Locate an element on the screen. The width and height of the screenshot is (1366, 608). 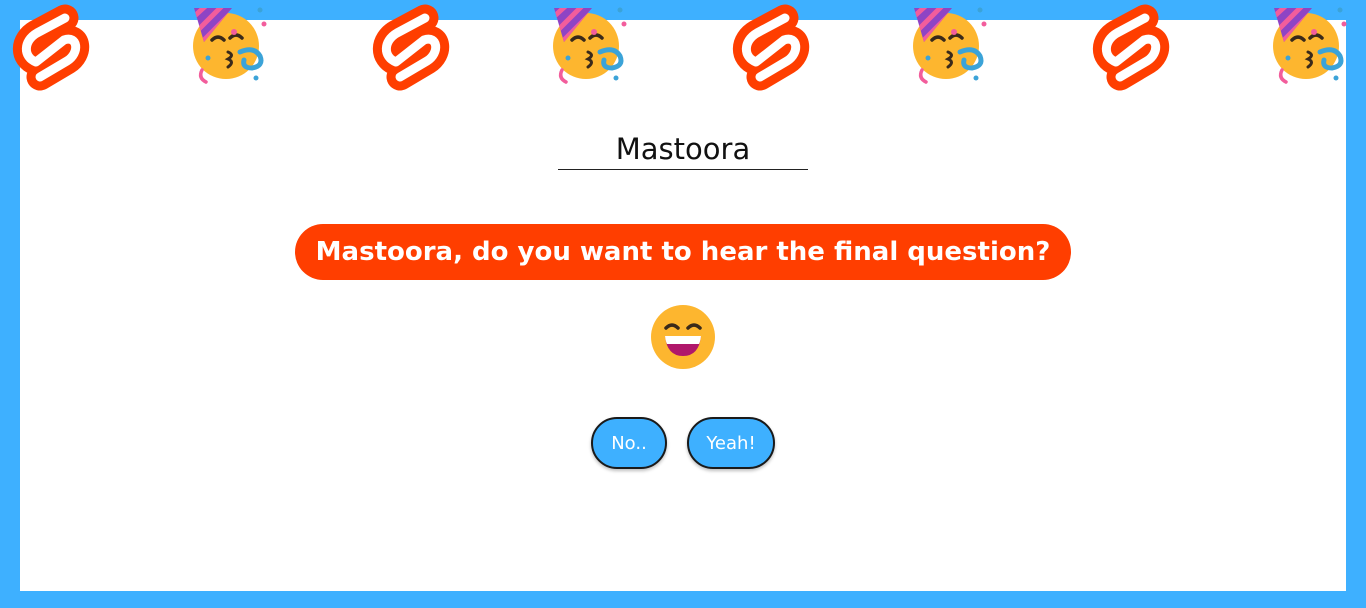
no-button: No.. is located at coordinates (629, 443).